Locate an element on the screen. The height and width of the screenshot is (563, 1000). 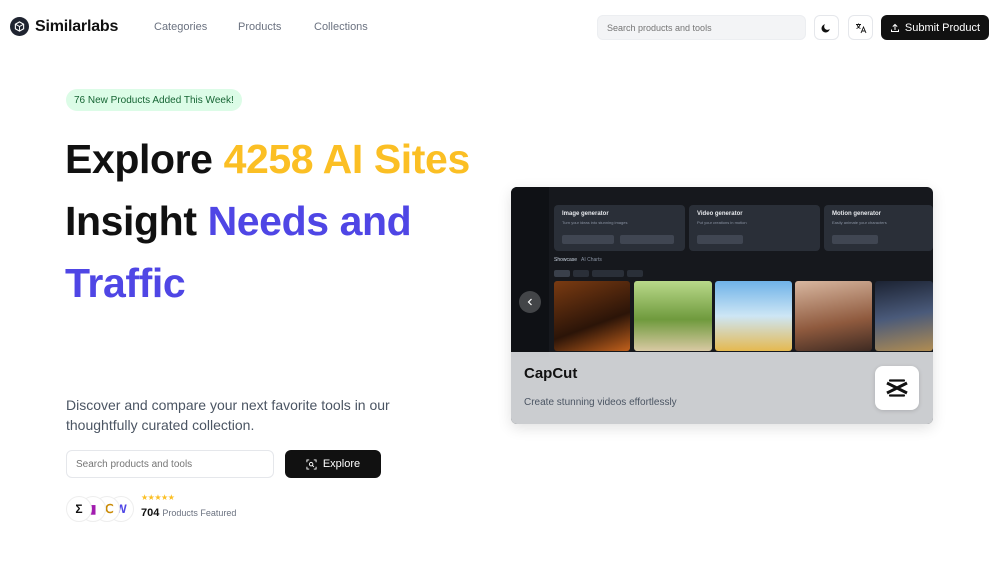
screenshot-sidebar is located at coordinates (530, 272).